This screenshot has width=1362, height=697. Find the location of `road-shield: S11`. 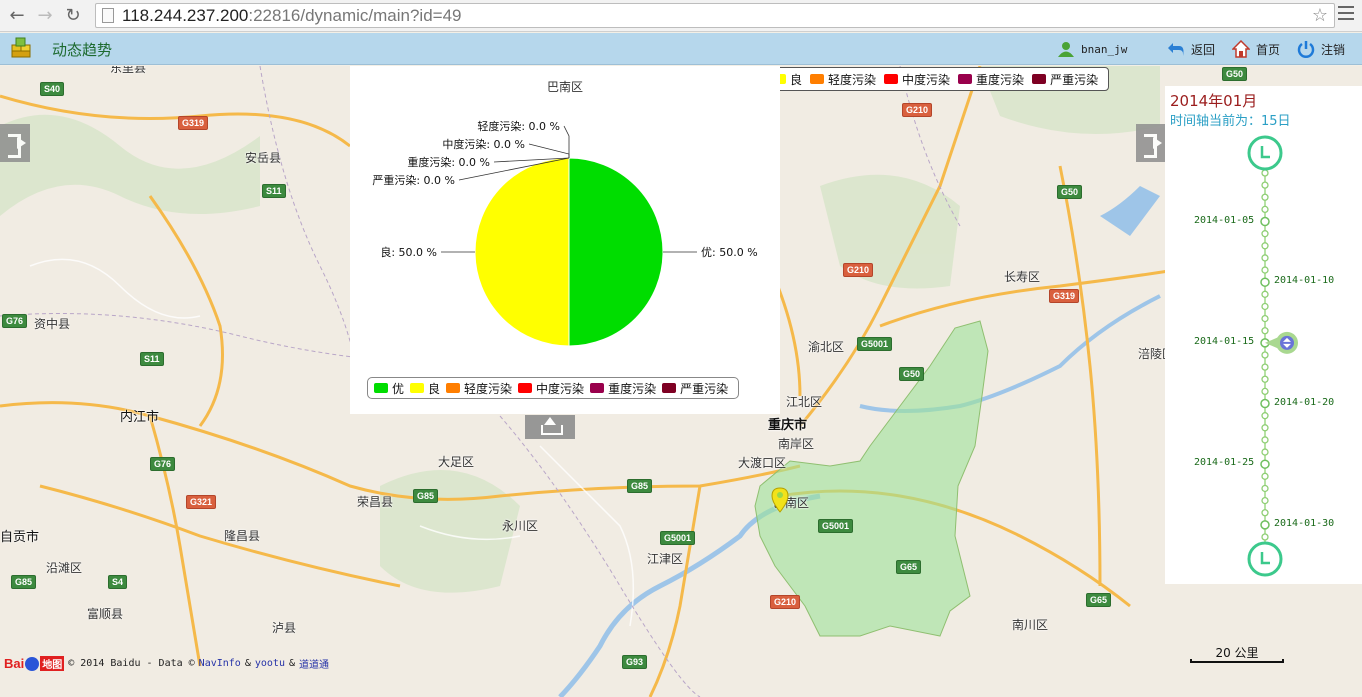

road-shield: S11 is located at coordinates (274, 191).